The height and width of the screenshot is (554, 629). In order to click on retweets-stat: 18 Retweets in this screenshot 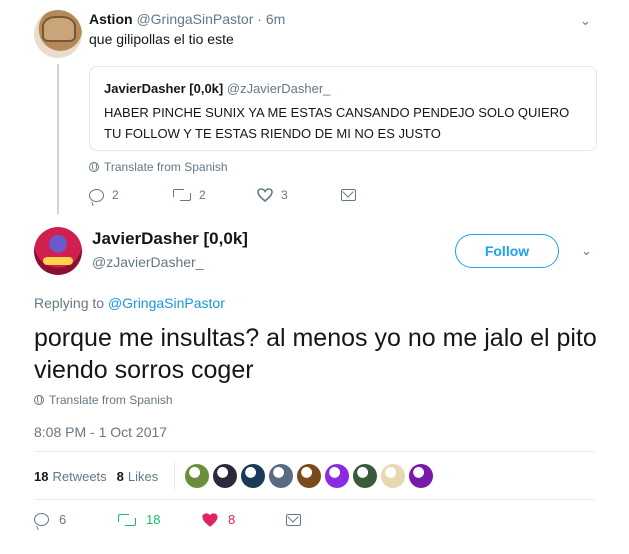, I will do `click(70, 476)`.